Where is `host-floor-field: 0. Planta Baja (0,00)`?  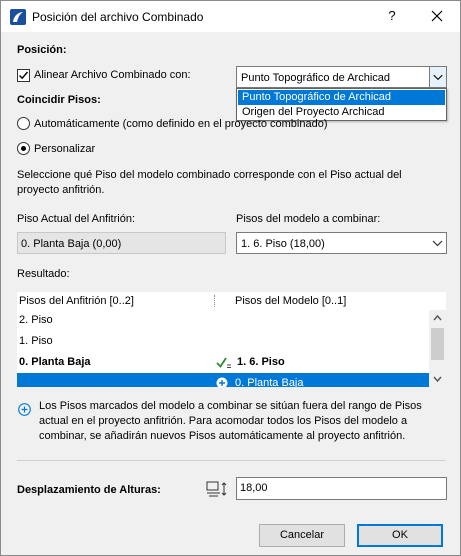 host-floor-field: 0. Planta Baja (0,00) is located at coordinates (121, 243).